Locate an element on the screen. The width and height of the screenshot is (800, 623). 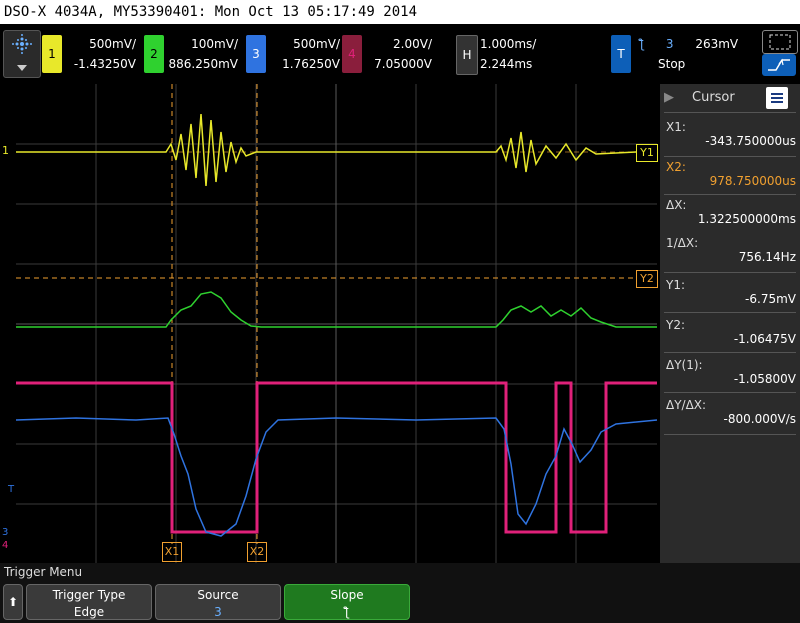
x1-marker: X1 is located at coordinates (172, 552).